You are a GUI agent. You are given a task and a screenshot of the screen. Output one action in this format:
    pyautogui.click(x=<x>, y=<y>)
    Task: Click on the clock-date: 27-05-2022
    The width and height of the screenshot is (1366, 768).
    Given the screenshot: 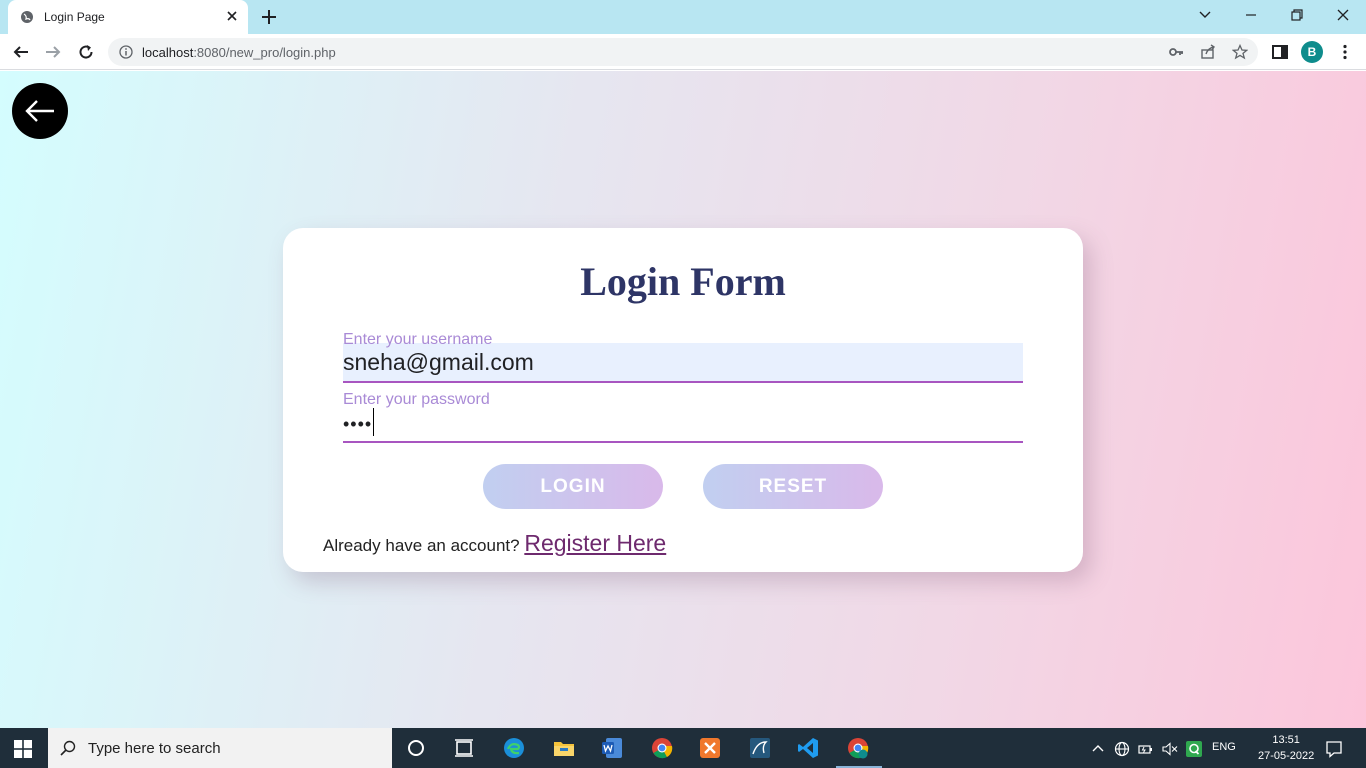 What is the action you would take?
    pyautogui.click(x=1286, y=756)
    